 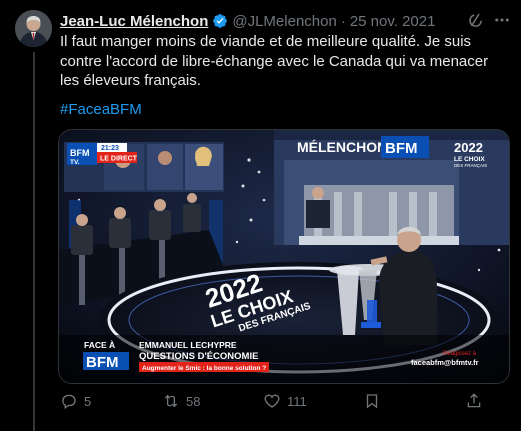 What do you see at coordinates (460, 354) in the screenshot?
I see `reagissez-label: Réagissez à` at bounding box center [460, 354].